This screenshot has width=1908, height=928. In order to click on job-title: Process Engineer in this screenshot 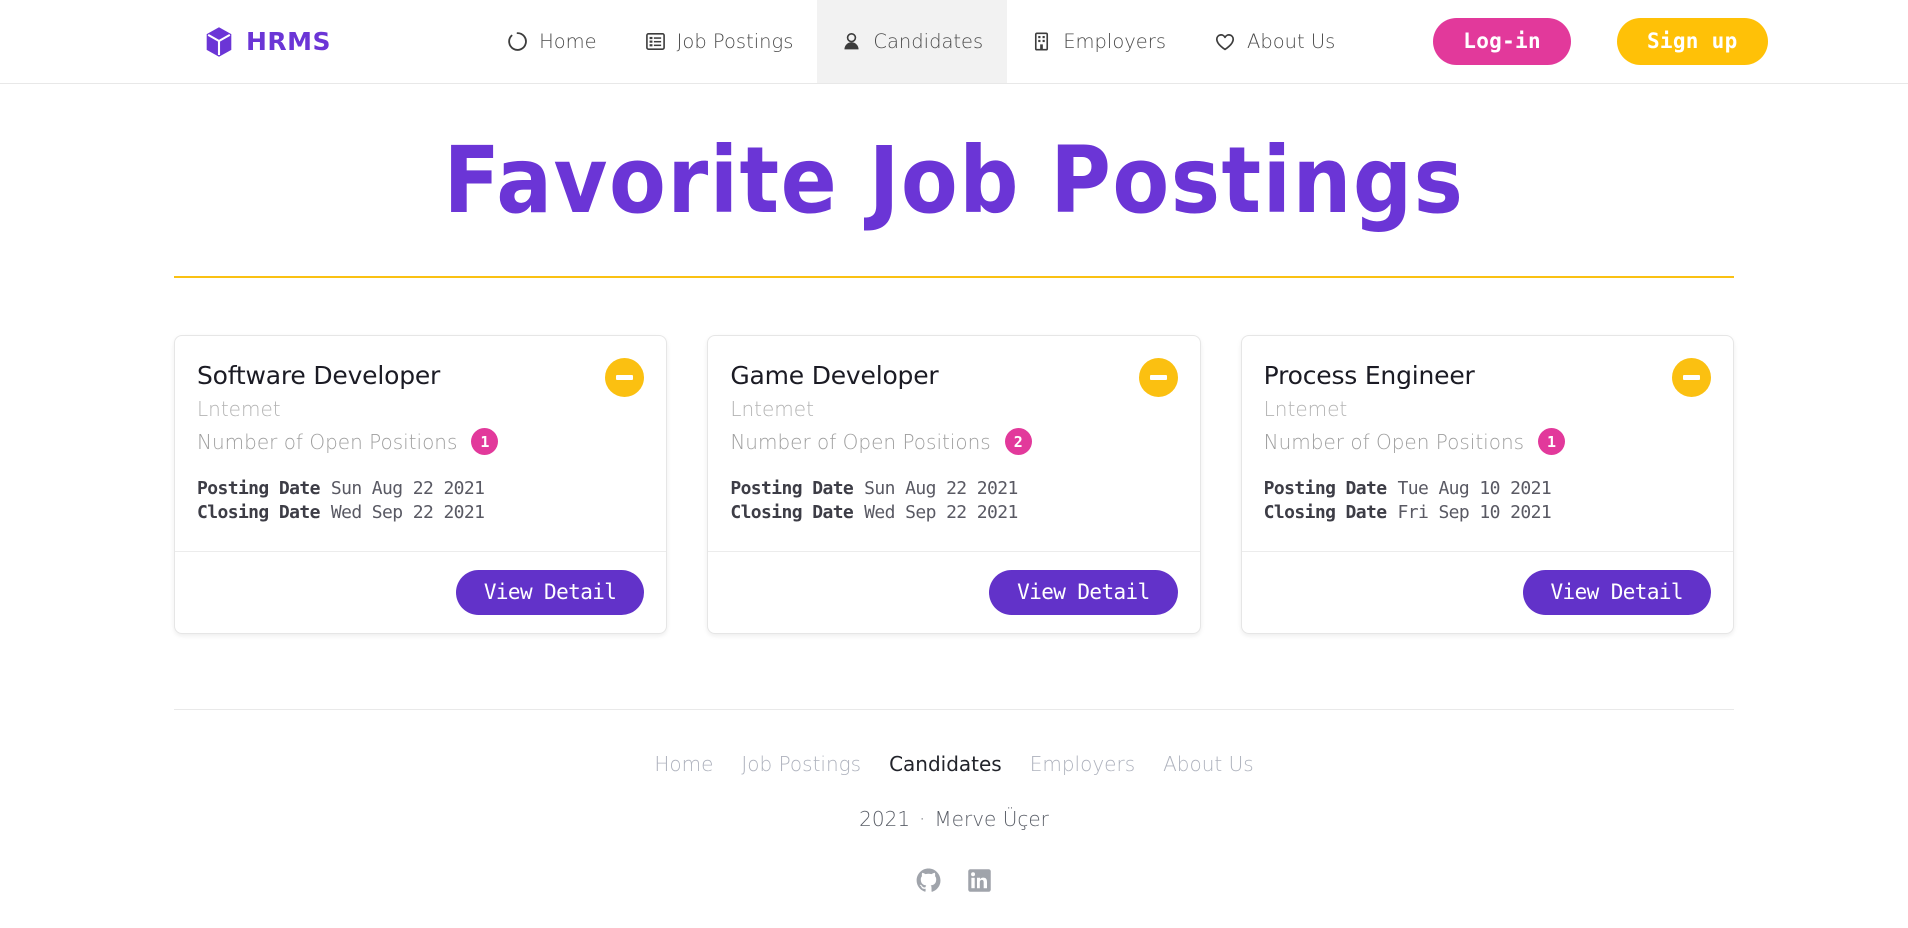, I will do `click(1369, 375)`.